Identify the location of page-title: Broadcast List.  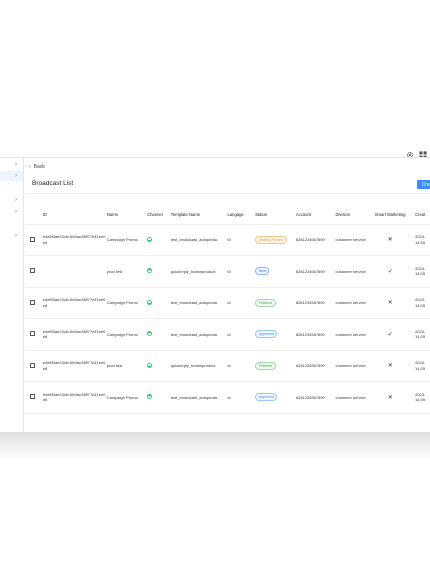
(53, 183).